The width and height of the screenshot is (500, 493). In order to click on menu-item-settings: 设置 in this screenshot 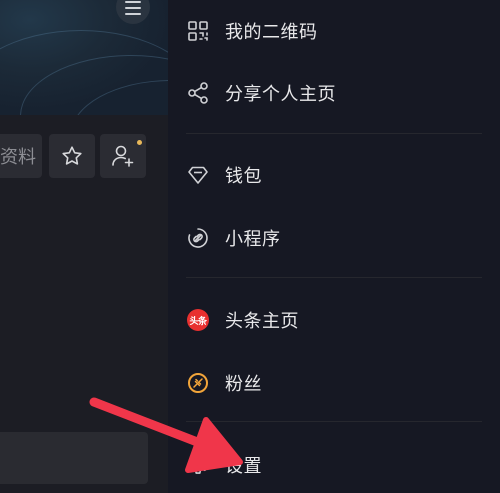, I will do `click(334, 465)`.